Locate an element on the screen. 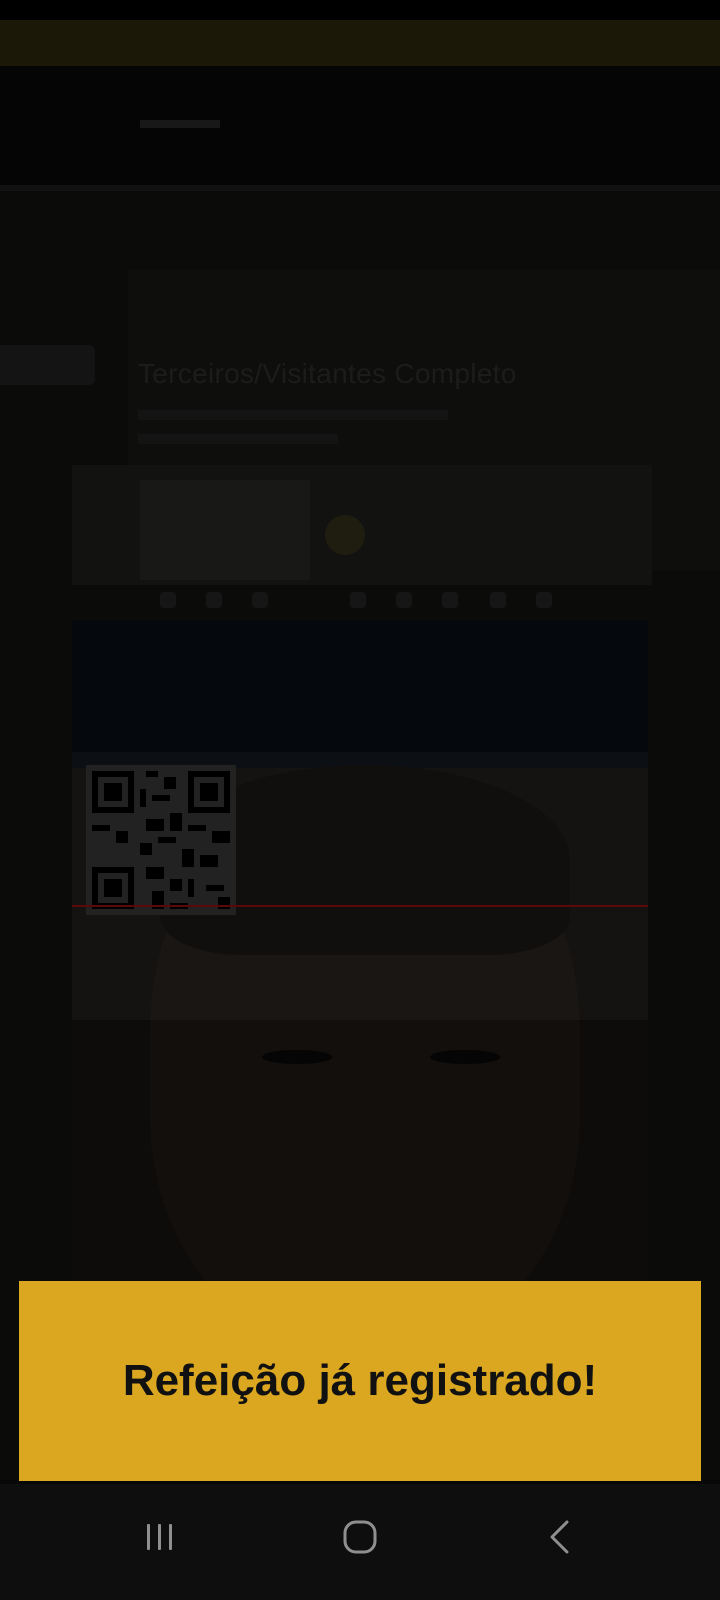 This screenshot has width=720, height=1600. scan-line is located at coordinates (360, 906).